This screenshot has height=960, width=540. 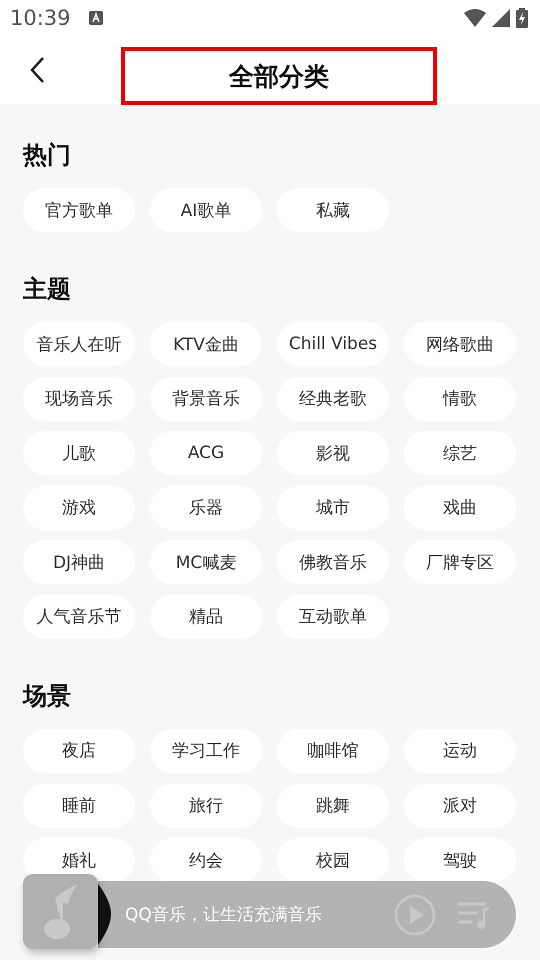 I want to click on category-chip: 网络歌曲, so click(x=460, y=344).